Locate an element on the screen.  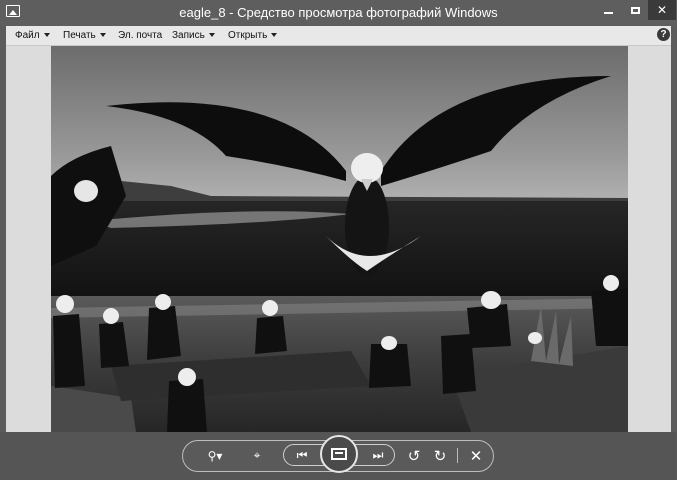
minimize-icon is located at coordinates (608, 13).